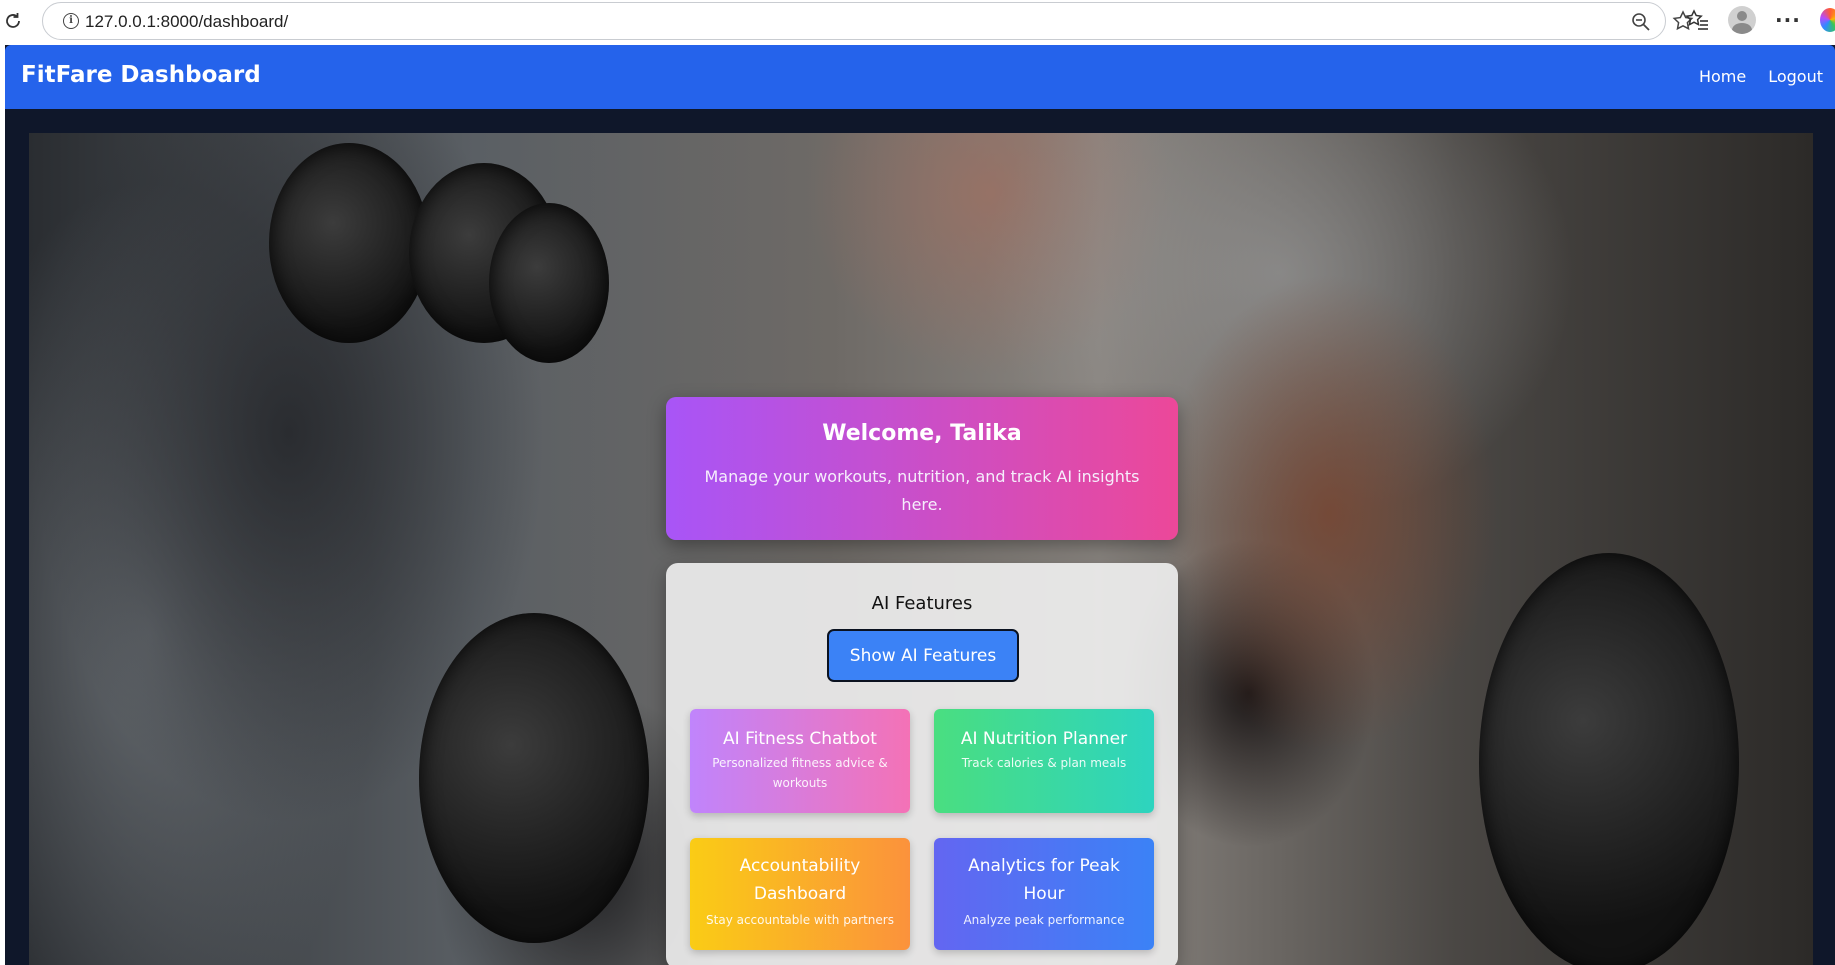 The image size is (1835, 965). I want to click on feature-card-description: Track calories & plan meals, so click(1044, 763).